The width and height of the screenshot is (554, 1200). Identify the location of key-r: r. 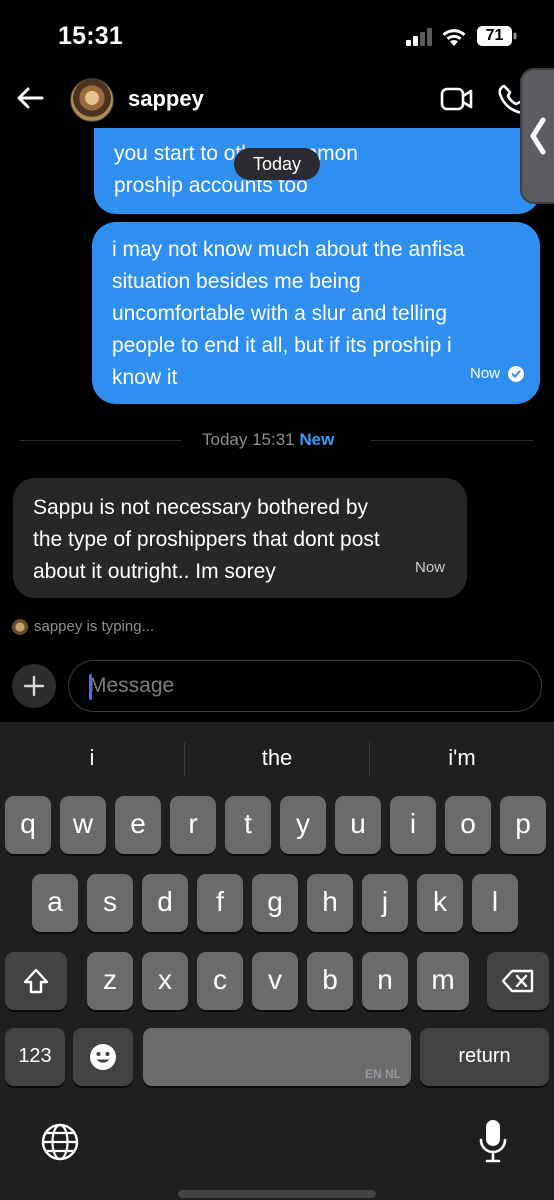
(193, 825).